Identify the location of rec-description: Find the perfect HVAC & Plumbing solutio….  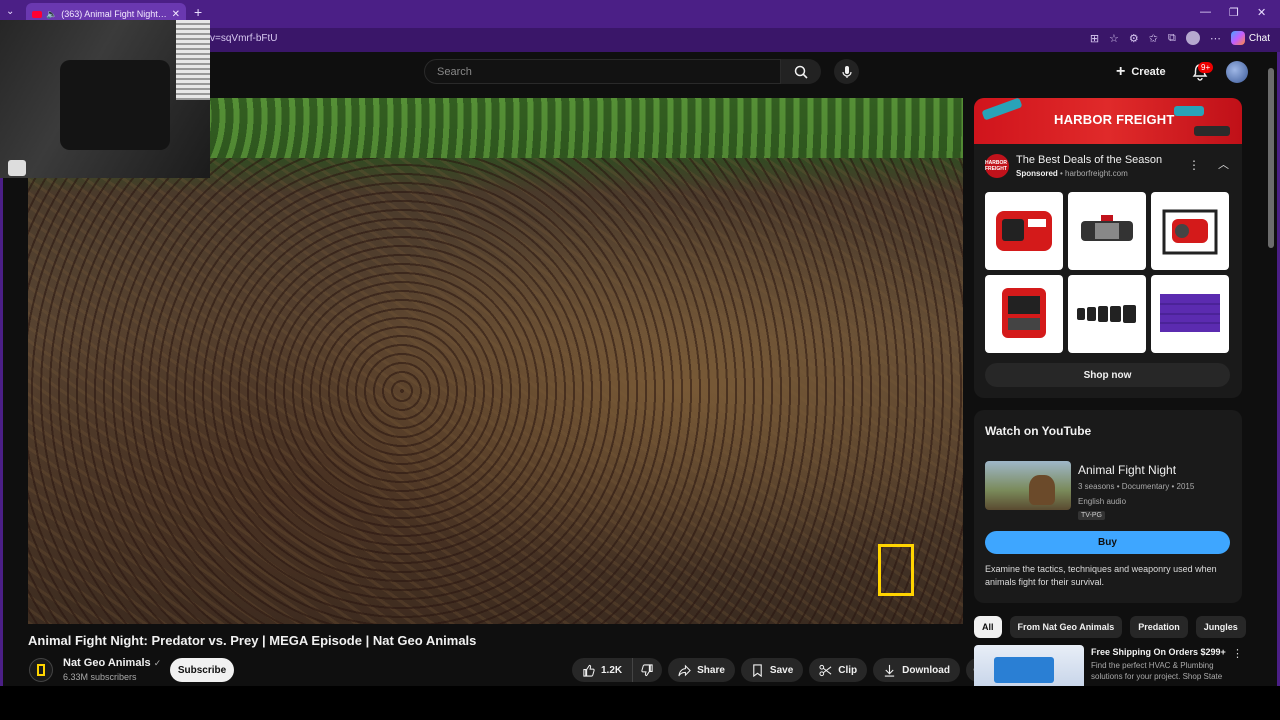
(1157, 671).